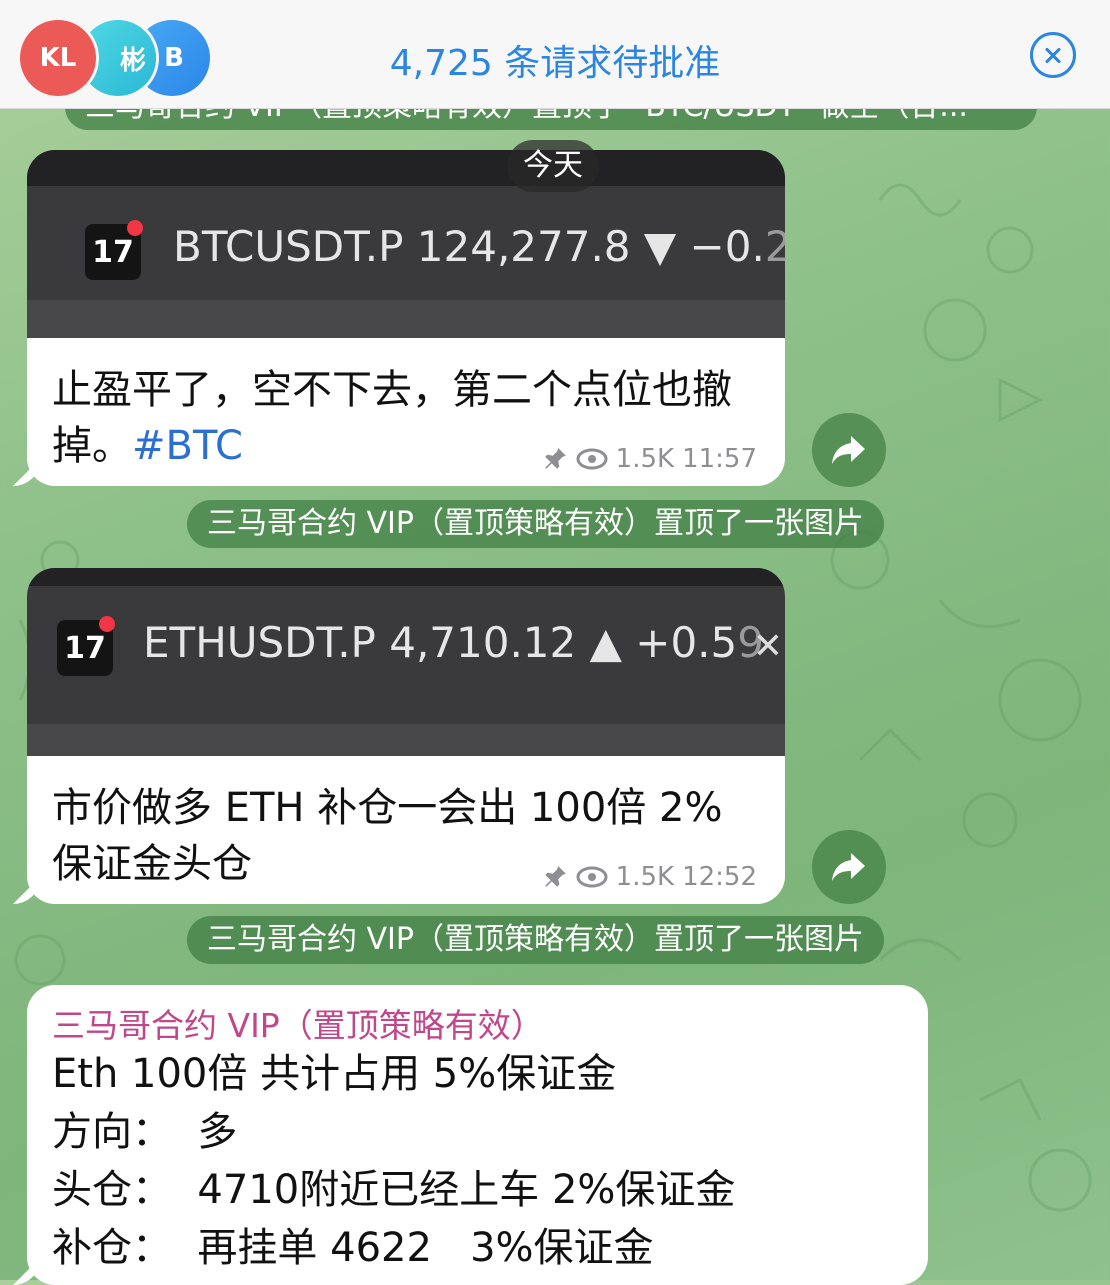  I want to click on message-line: 头仓： 4710附近已经上车 2%保证金, so click(394, 1190).